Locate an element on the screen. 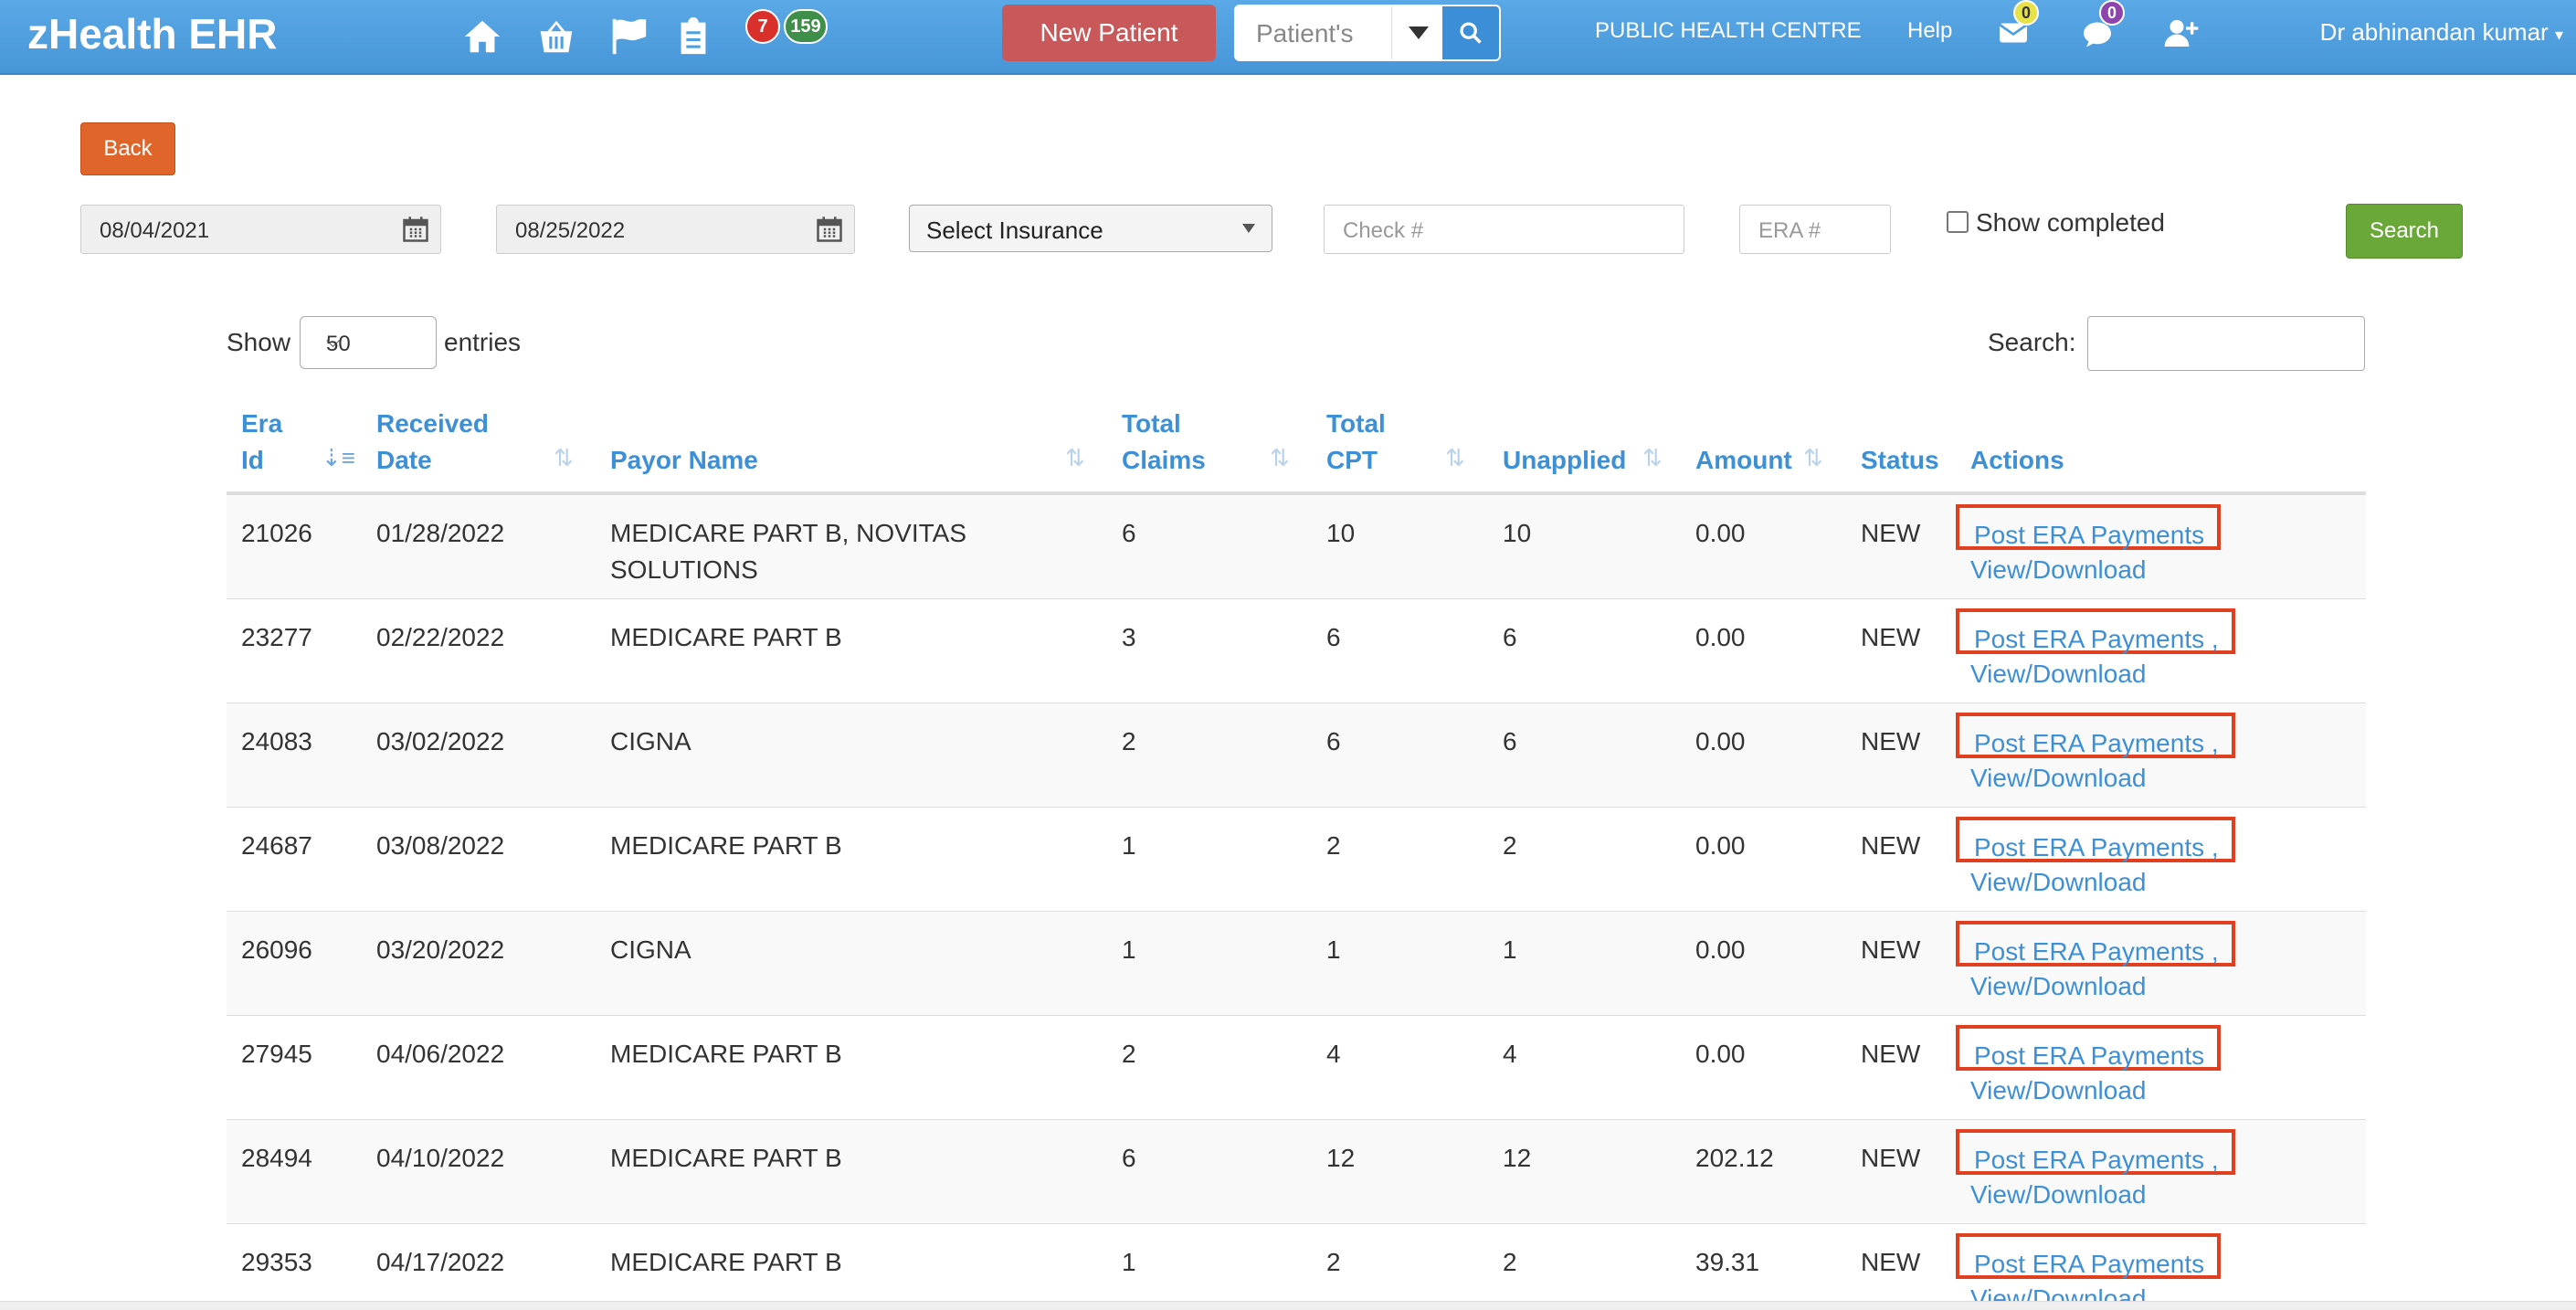 This screenshot has width=2576, height=1310. show-completed-checkbox is located at coordinates (1958, 222).